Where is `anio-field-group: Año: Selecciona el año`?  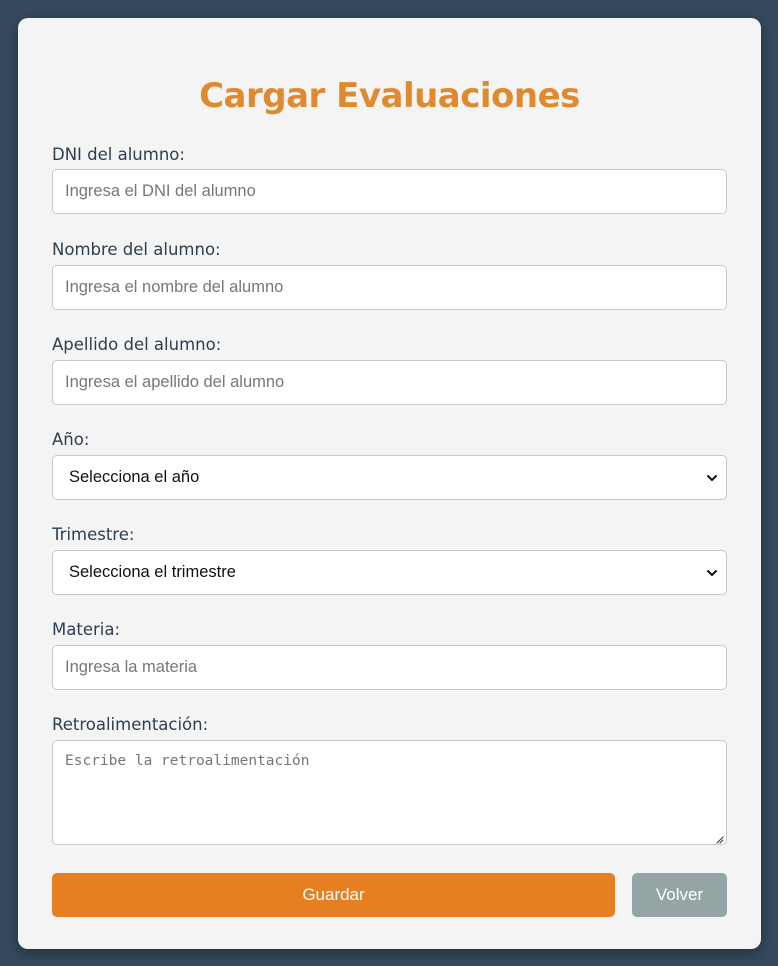
anio-field-group: Año: Selecciona el año is located at coordinates (389, 464).